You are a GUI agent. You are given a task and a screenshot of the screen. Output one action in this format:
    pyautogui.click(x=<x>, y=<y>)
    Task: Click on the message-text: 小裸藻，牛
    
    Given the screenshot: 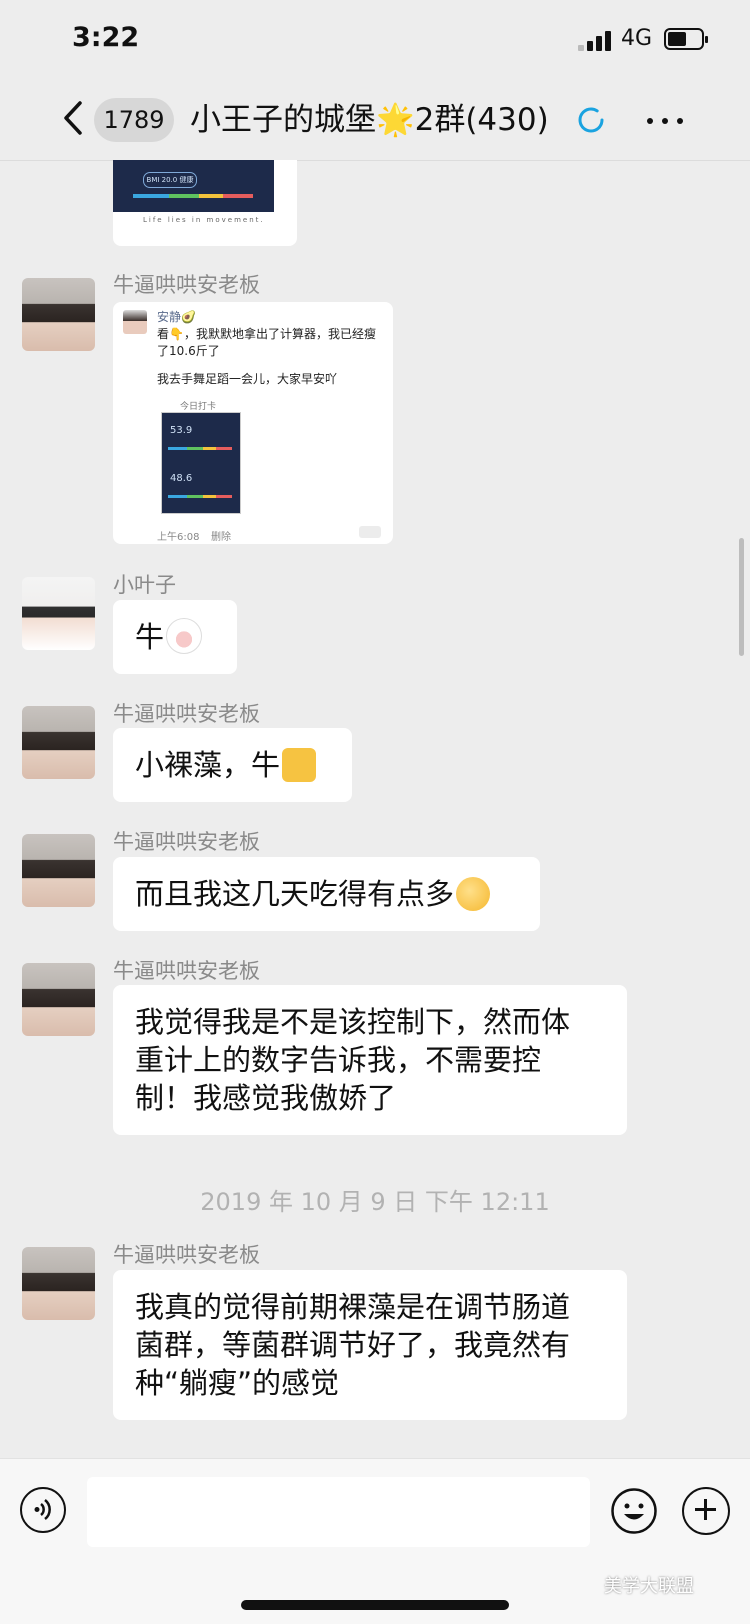 What is the action you would take?
    pyautogui.click(x=208, y=765)
    